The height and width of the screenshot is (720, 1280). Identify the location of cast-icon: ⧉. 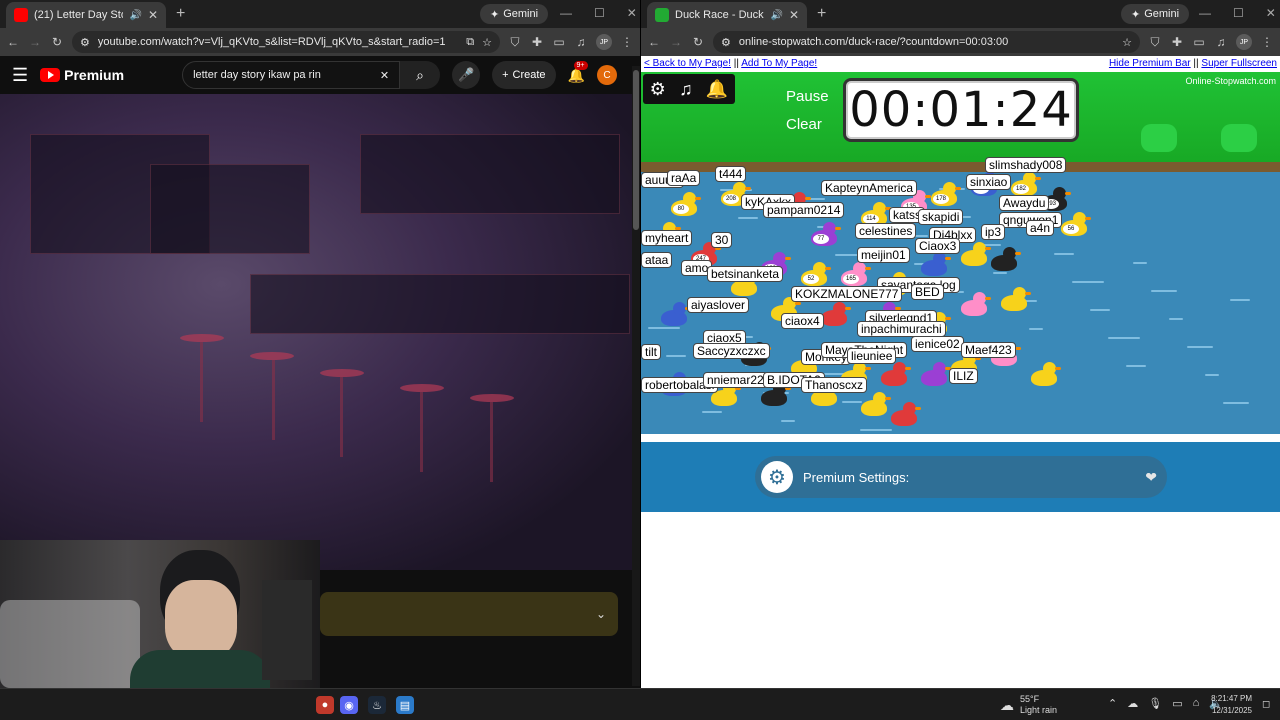
(470, 42).